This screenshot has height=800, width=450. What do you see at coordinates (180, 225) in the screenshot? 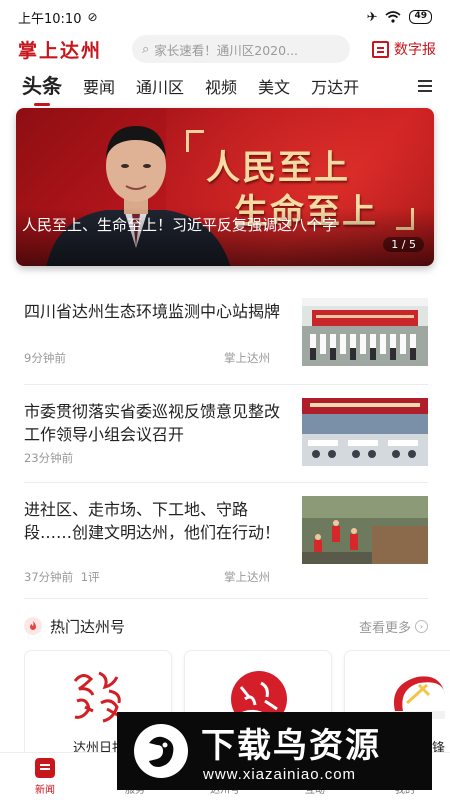
I see `banner-caption: 人民至上、生命至上！习近平反复强调这八个字` at bounding box center [180, 225].